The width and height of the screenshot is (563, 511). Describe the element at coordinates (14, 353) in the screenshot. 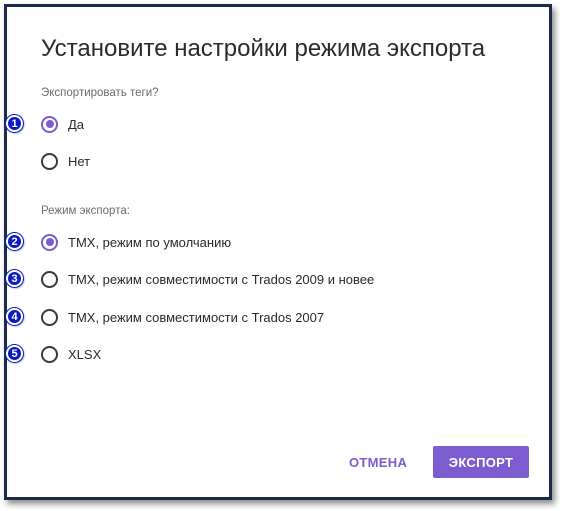

I see `annotation-badge-5: 5` at that location.